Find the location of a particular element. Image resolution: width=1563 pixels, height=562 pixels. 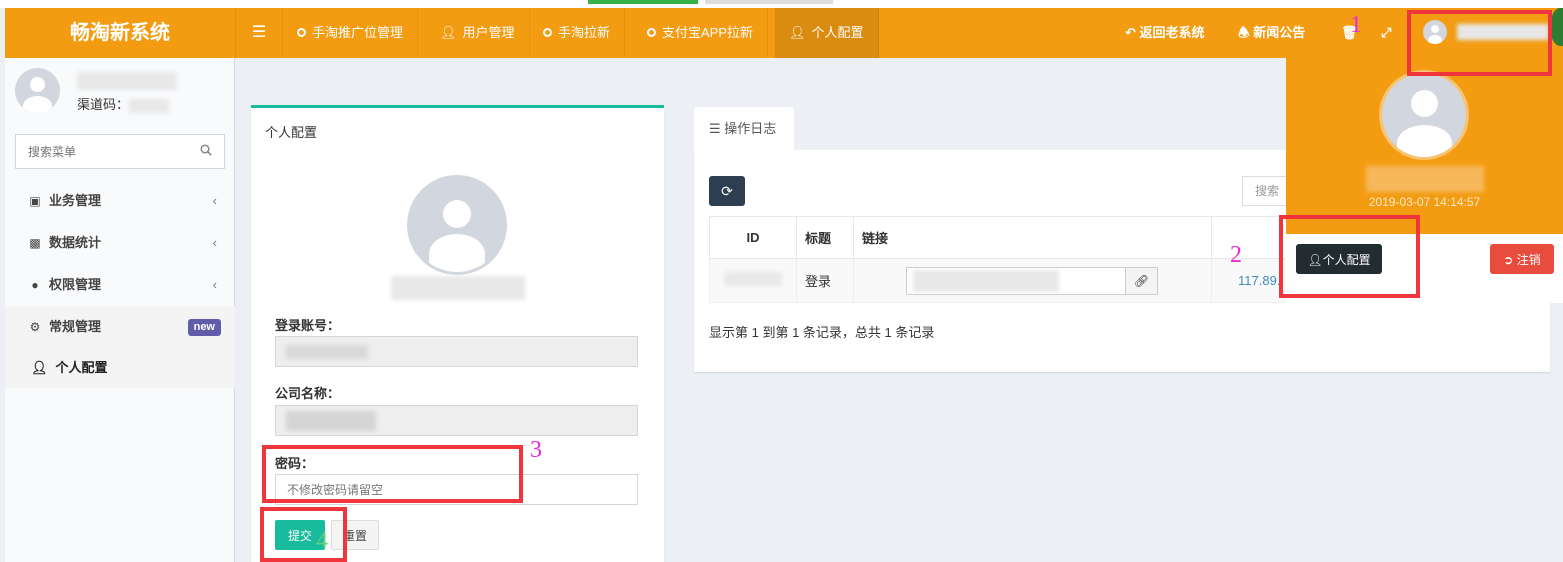

account-field is located at coordinates (456, 351).